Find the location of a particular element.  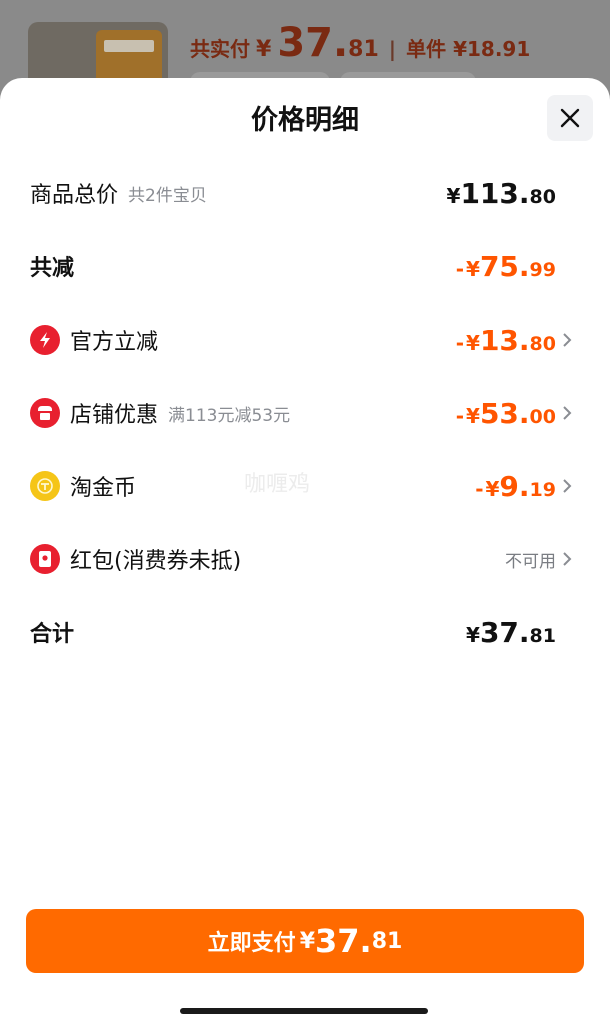

red-packet-status: 不可用 is located at coordinates (530, 561).